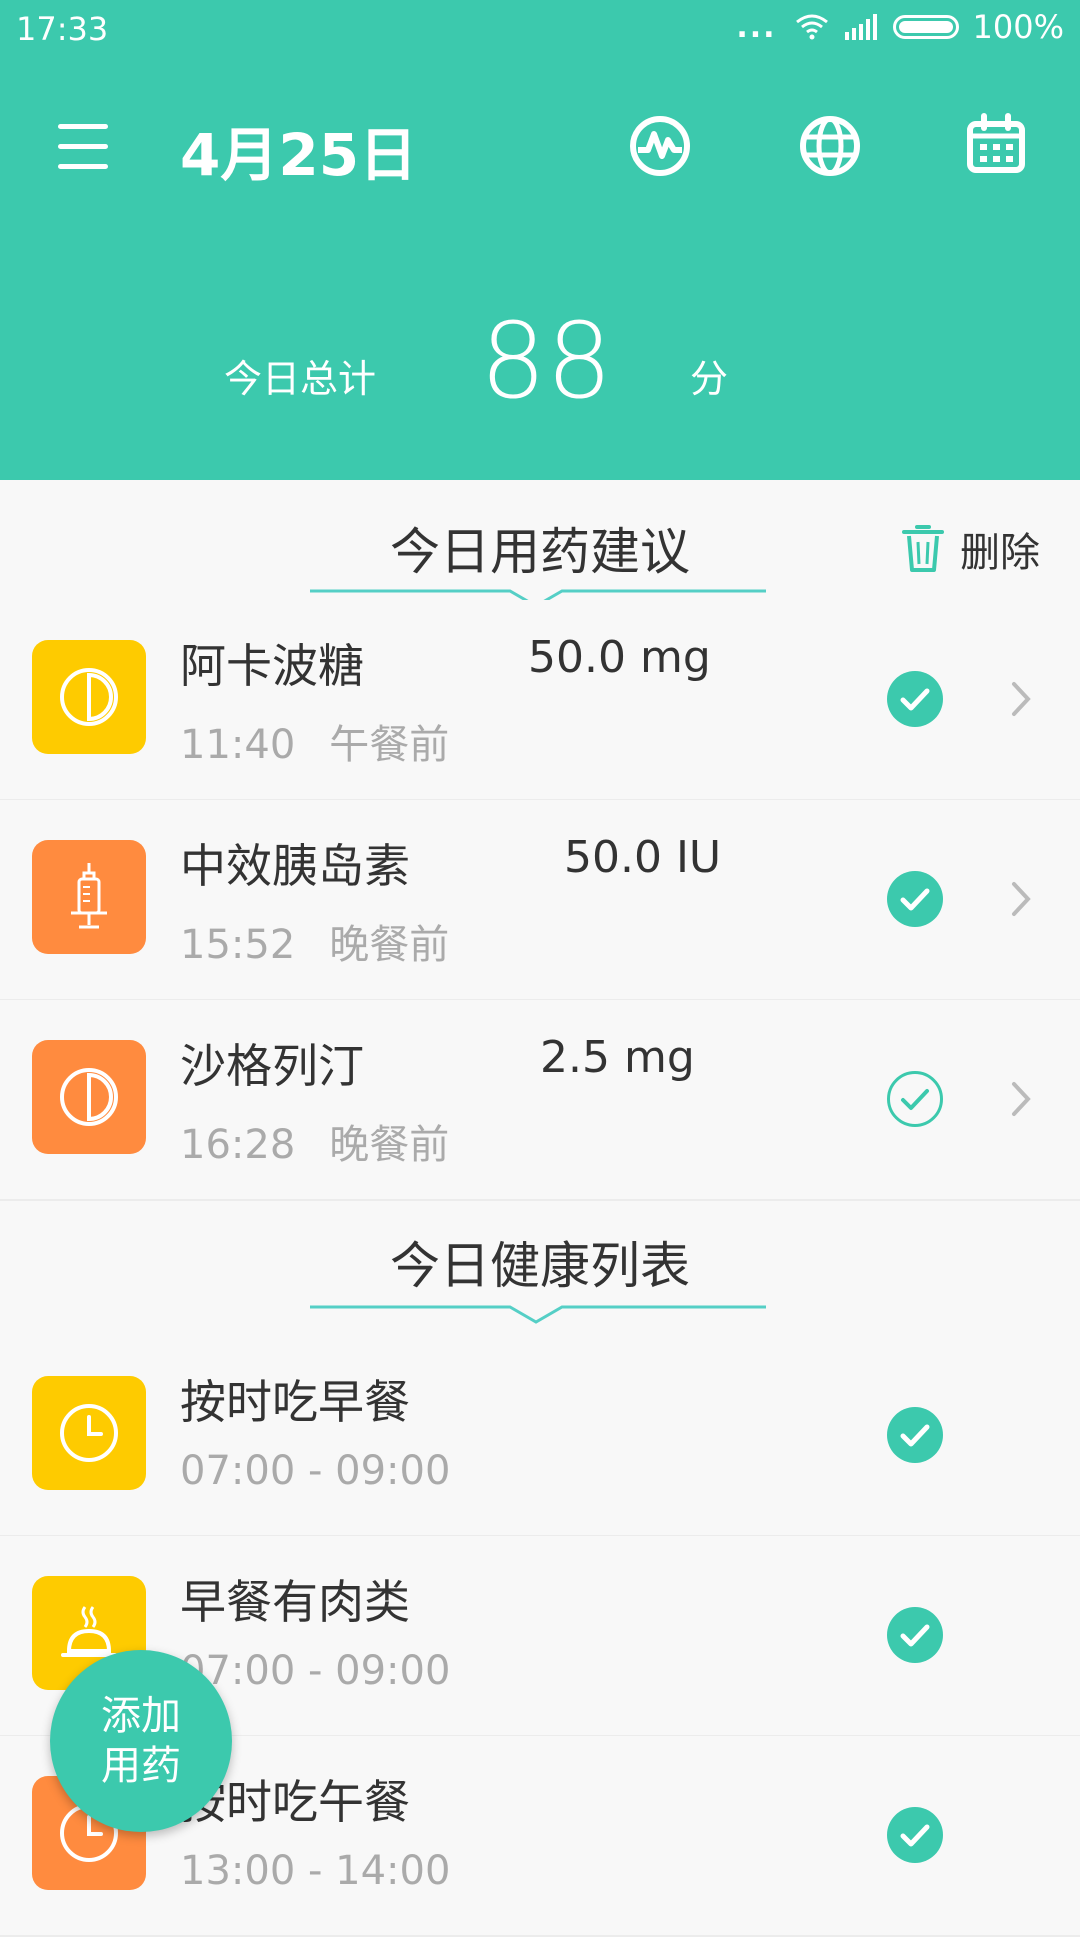  What do you see at coordinates (295, 866) in the screenshot?
I see `medication-name: 中效胰岛素` at bounding box center [295, 866].